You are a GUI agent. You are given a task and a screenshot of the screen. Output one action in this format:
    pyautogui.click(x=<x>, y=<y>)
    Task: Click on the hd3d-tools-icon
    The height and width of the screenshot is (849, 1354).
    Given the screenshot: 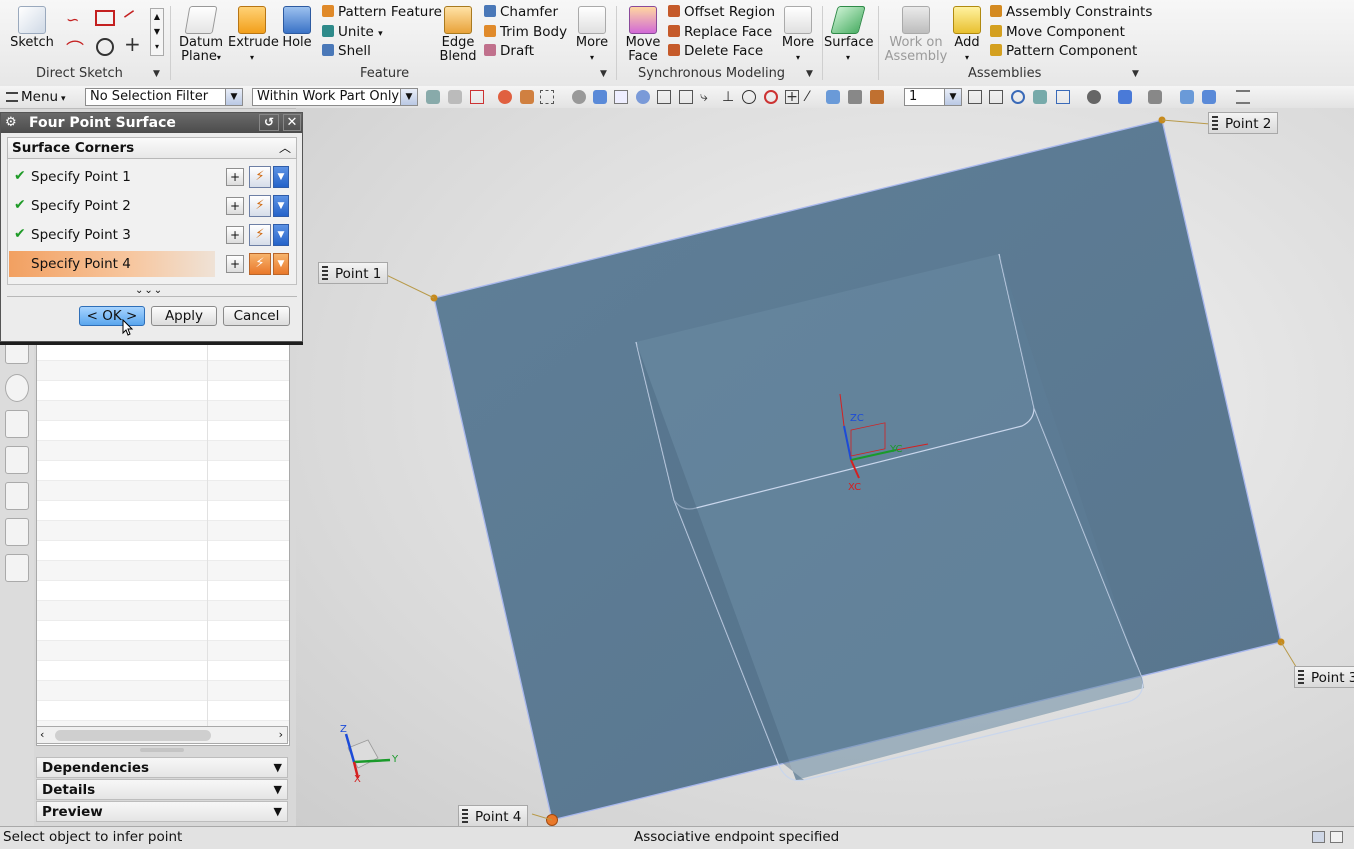 What is the action you would take?
    pyautogui.click(x=17, y=496)
    